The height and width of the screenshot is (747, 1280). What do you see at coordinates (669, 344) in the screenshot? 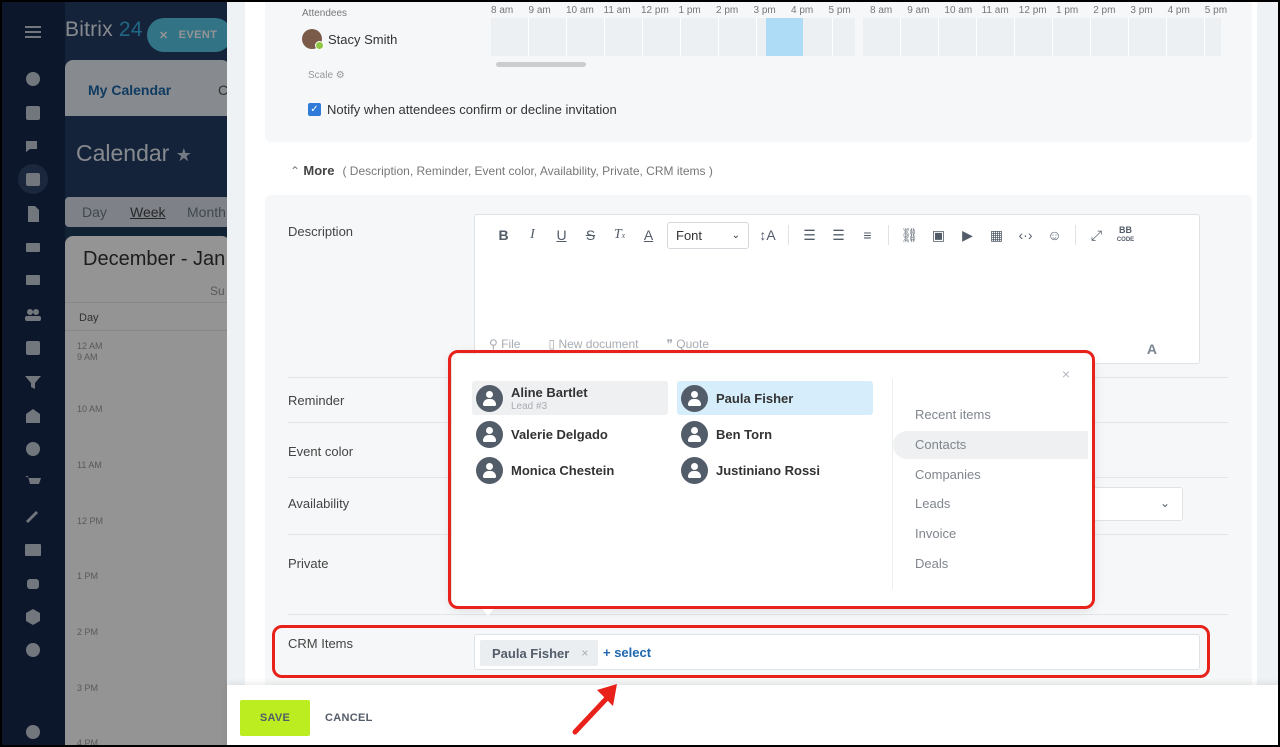
I see `quote-icon: ❞` at bounding box center [669, 344].